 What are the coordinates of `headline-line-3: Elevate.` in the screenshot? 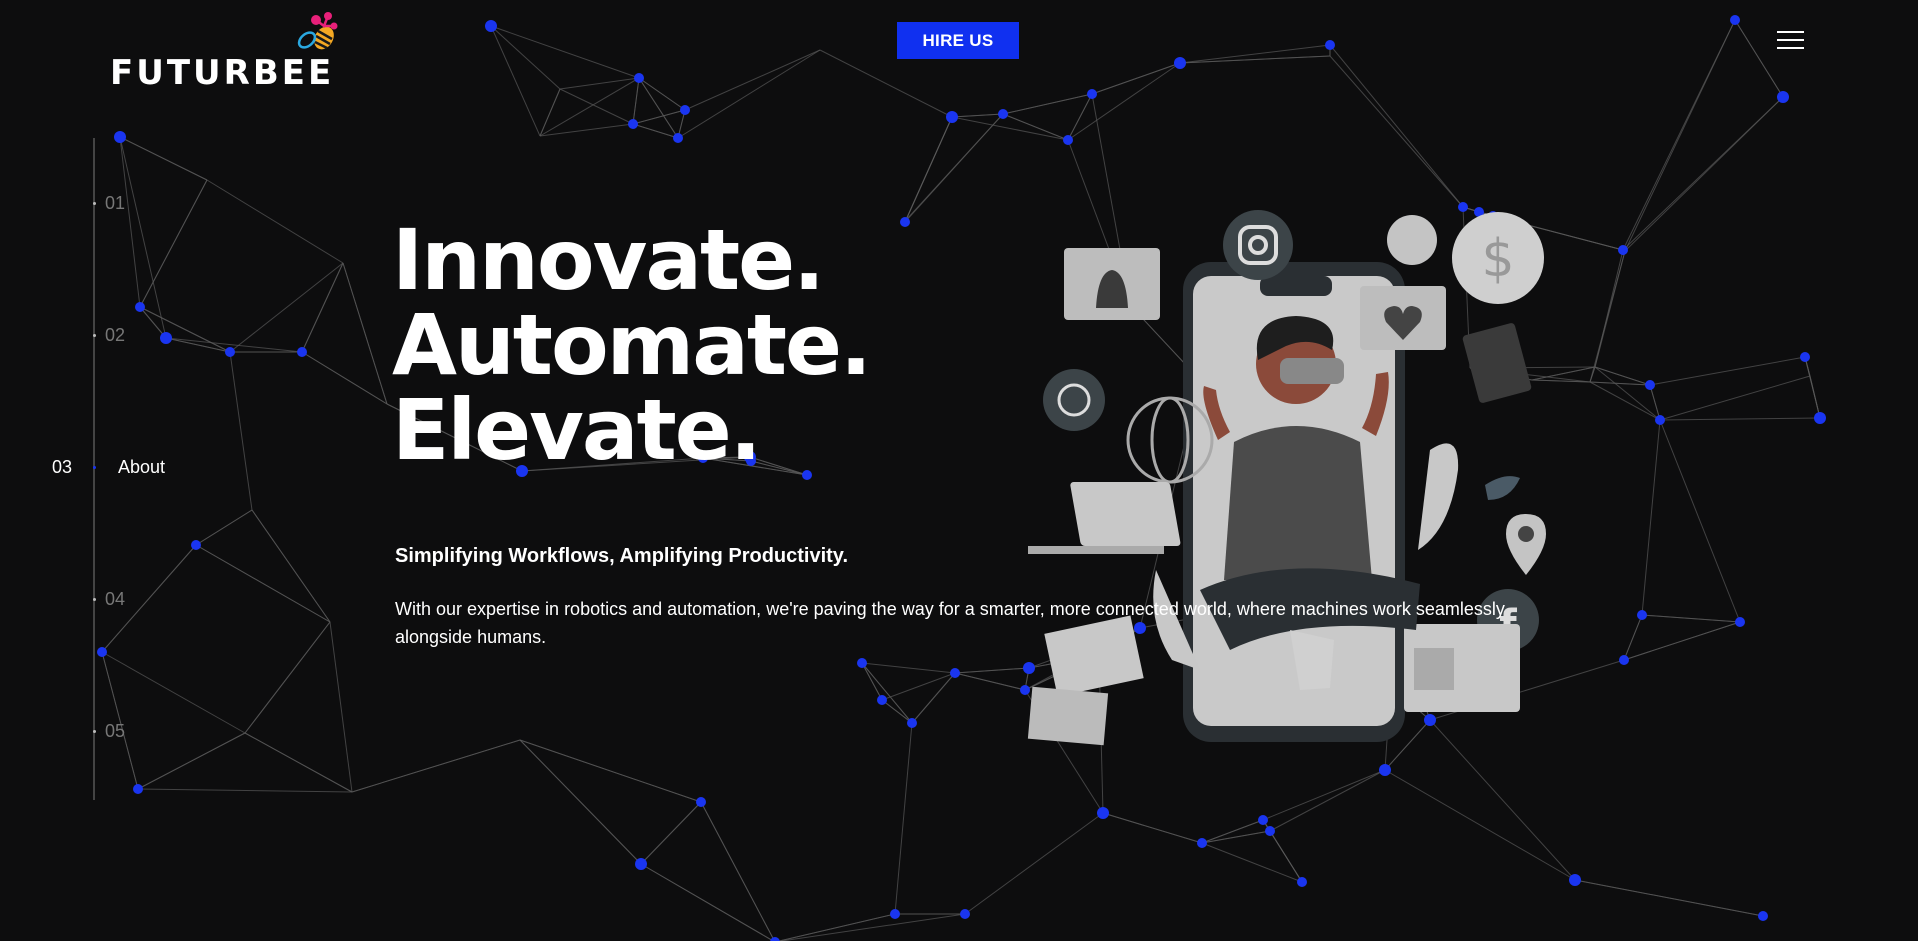 It's located at (577, 430).